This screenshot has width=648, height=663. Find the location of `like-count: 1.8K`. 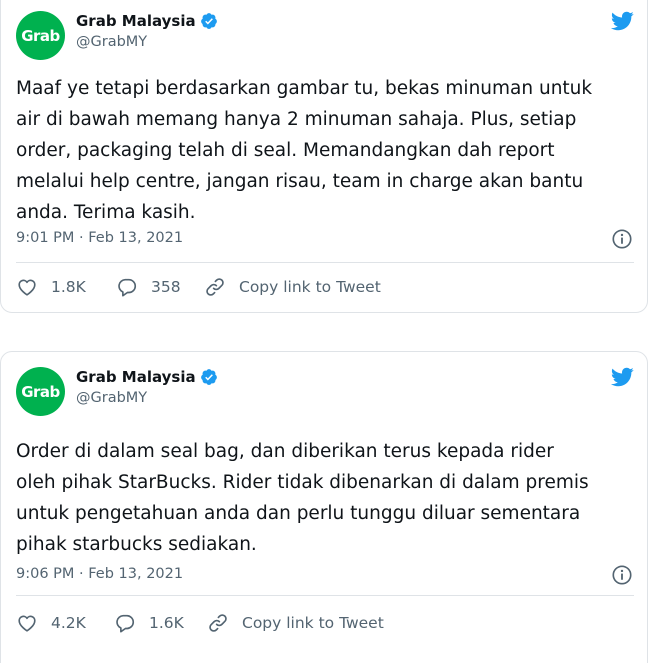

like-count: 1.8K is located at coordinates (68, 287).